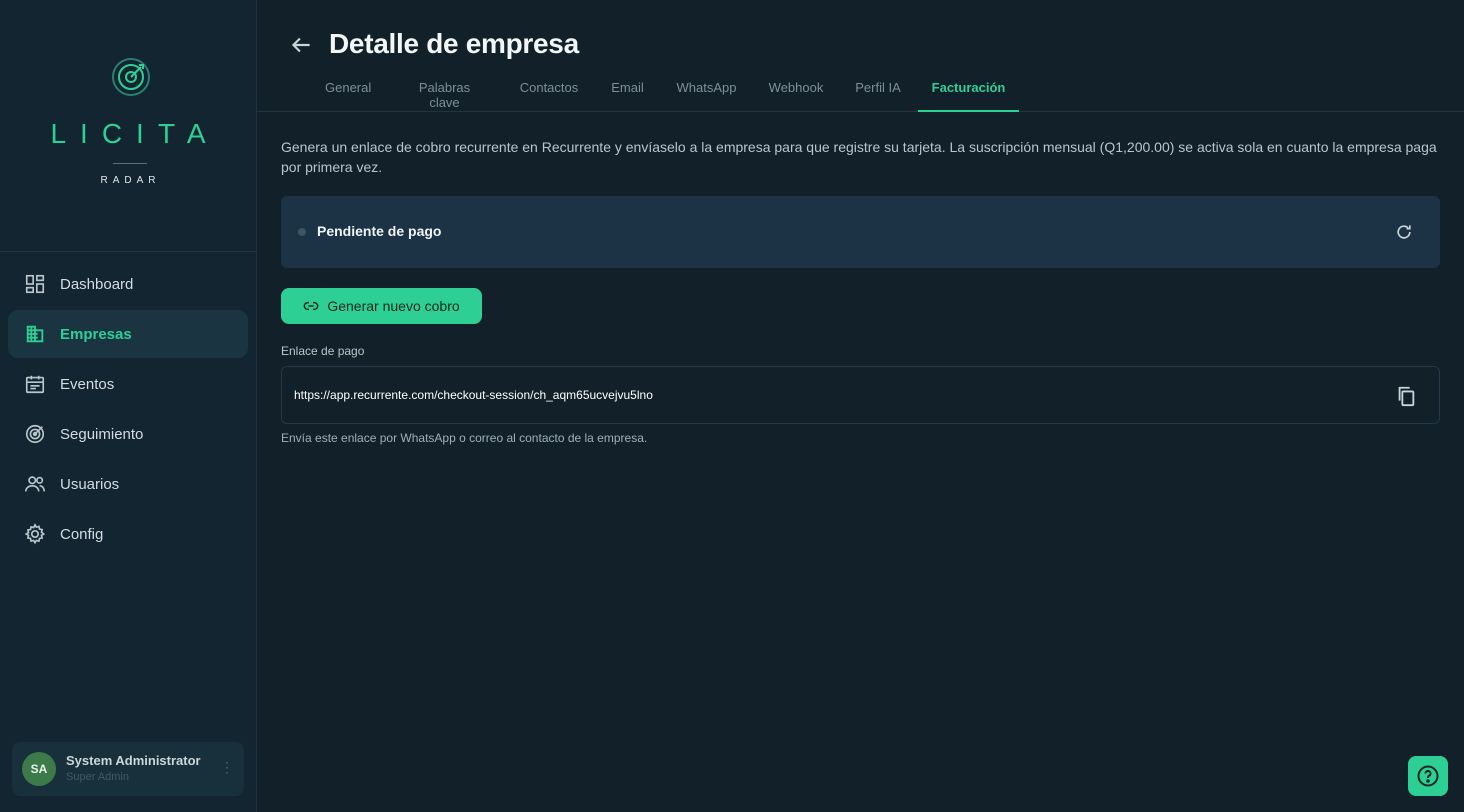 This screenshot has width=1464, height=812. What do you see at coordinates (128, 484) in the screenshot?
I see `sidebar-item-usuarios: Usuarios` at bounding box center [128, 484].